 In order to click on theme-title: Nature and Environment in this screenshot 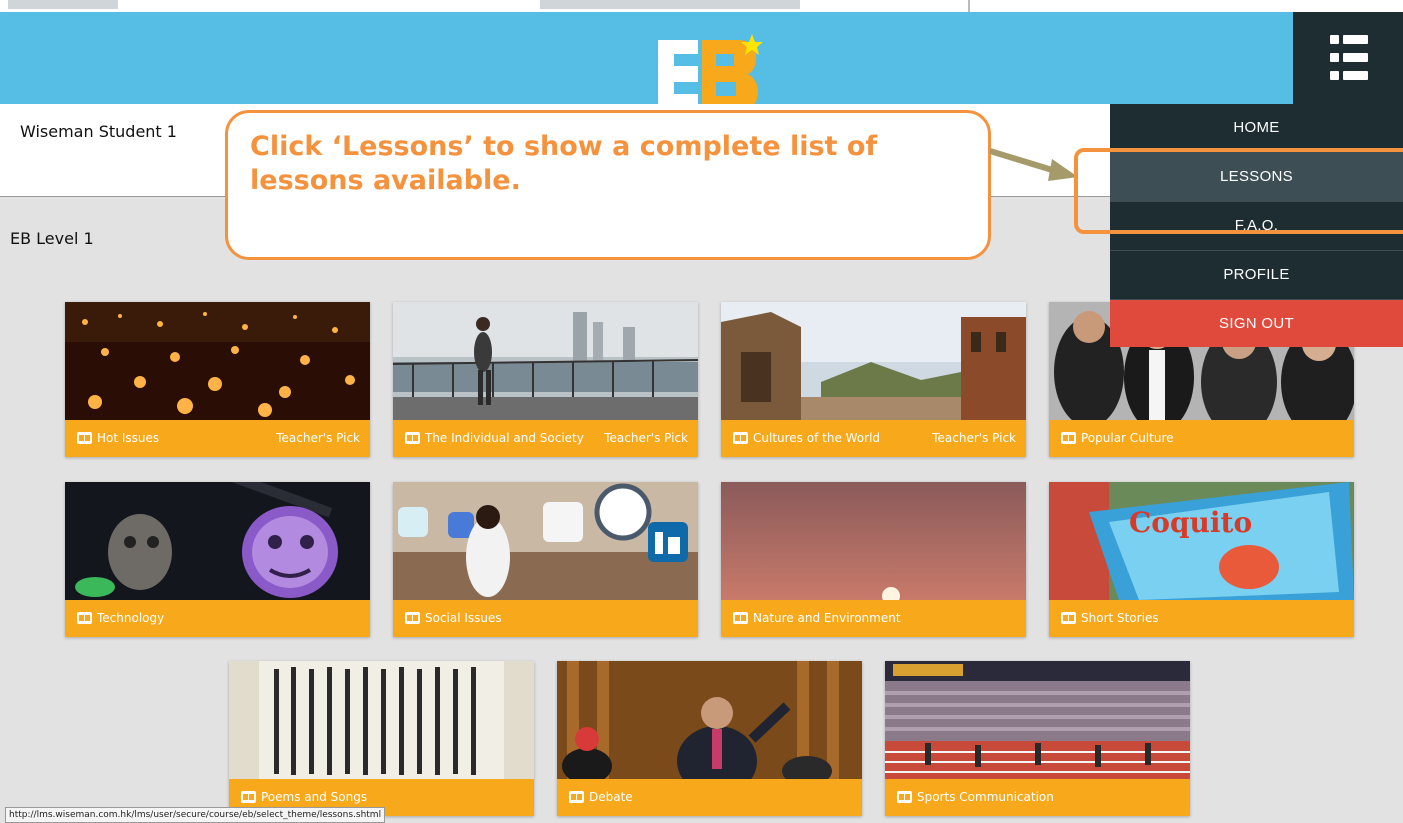, I will do `click(827, 618)`.